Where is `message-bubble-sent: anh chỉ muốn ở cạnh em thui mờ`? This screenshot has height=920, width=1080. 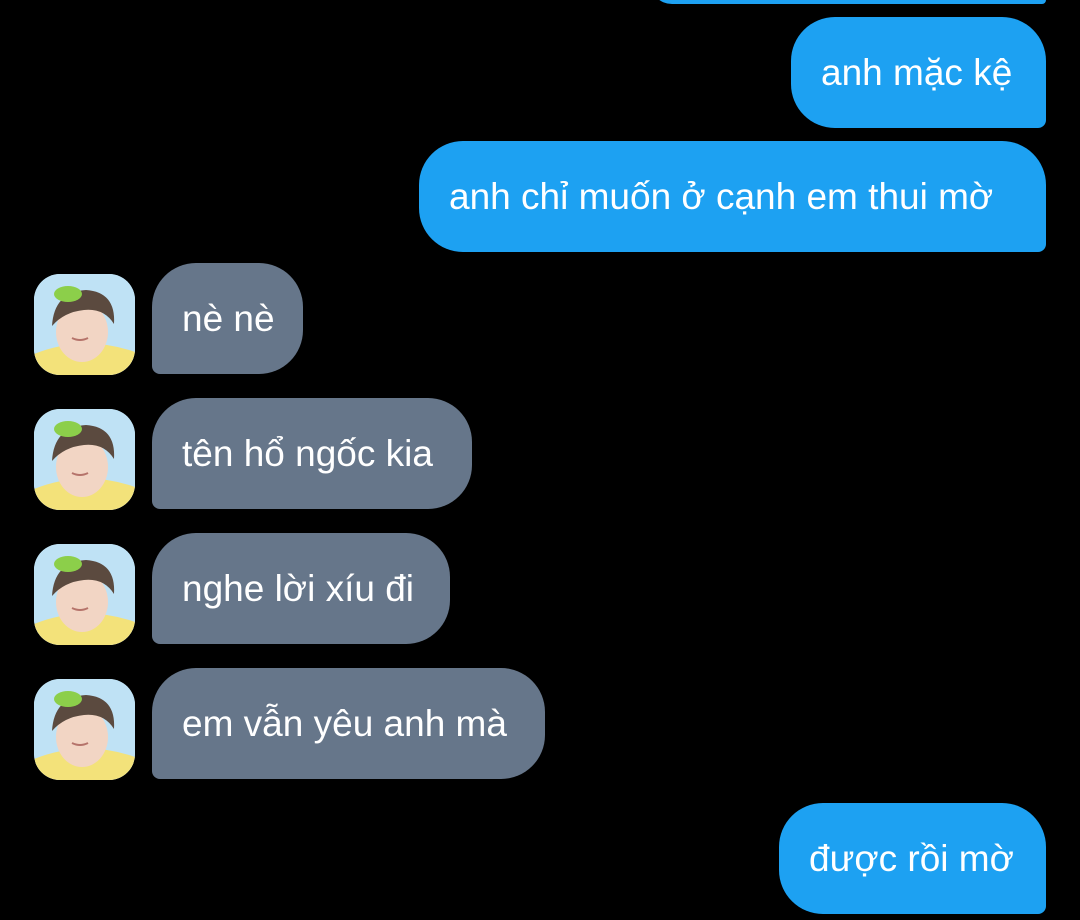 message-bubble-sent: anh chỉ muốn ở cạnh em thui mờ is located at coordinates (732, 196).